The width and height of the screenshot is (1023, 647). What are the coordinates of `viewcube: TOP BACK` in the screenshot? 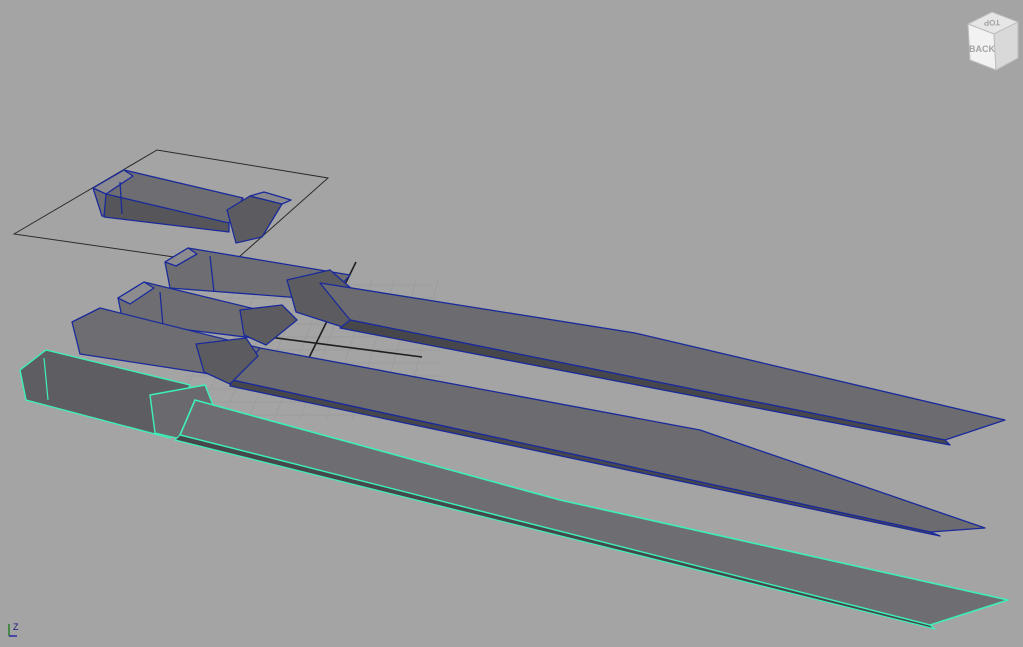 It's located at (992, 42).